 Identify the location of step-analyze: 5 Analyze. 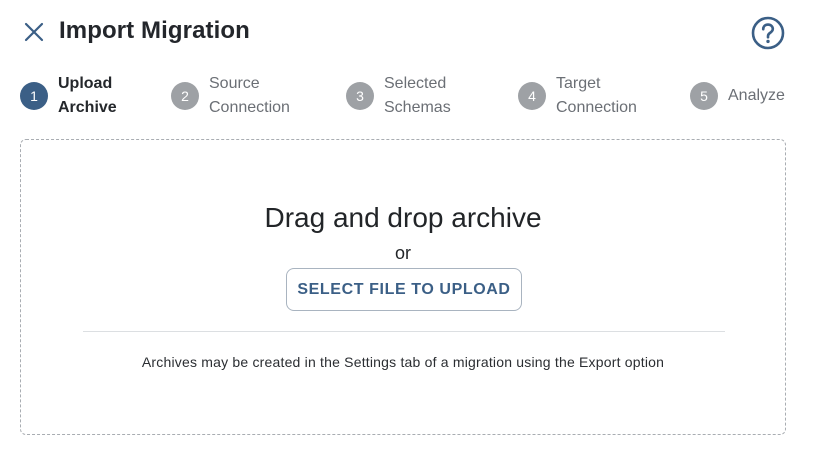
(737, 96).